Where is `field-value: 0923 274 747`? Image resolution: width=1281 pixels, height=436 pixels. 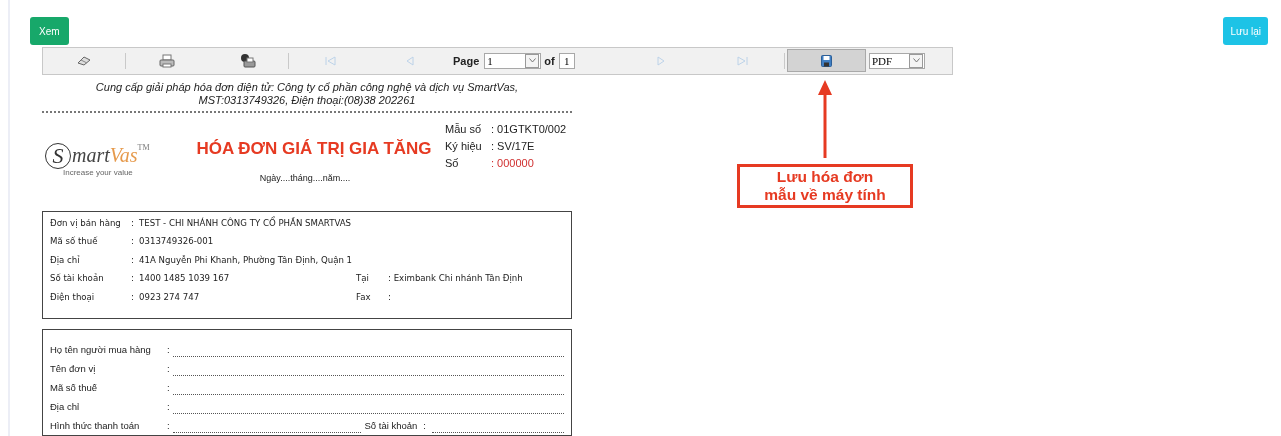 field-value: 0923 274 747 is located at coordinates (170, 297).